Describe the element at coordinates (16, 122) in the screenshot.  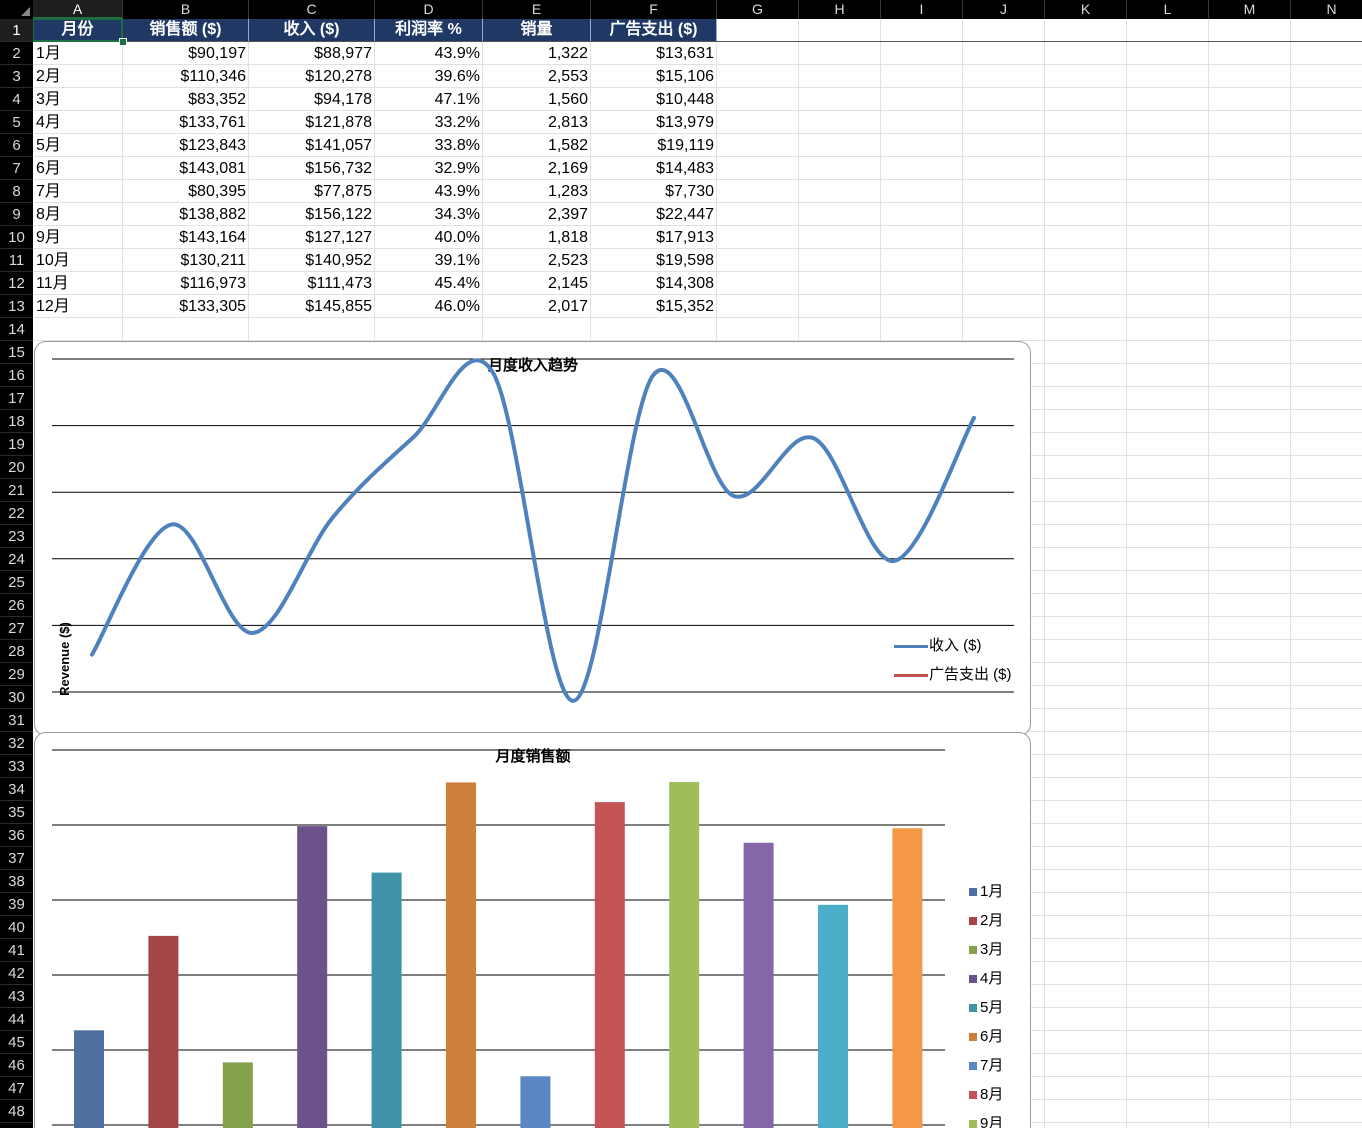
I see `row-header-5: 5` at that location.